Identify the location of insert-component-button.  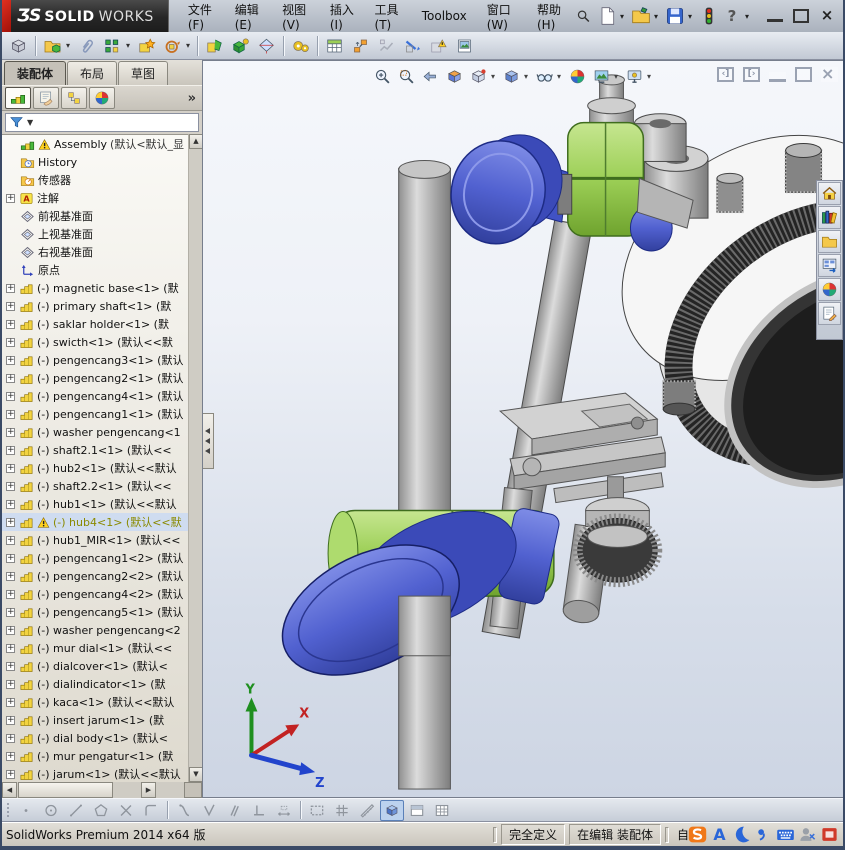
(52, 46).